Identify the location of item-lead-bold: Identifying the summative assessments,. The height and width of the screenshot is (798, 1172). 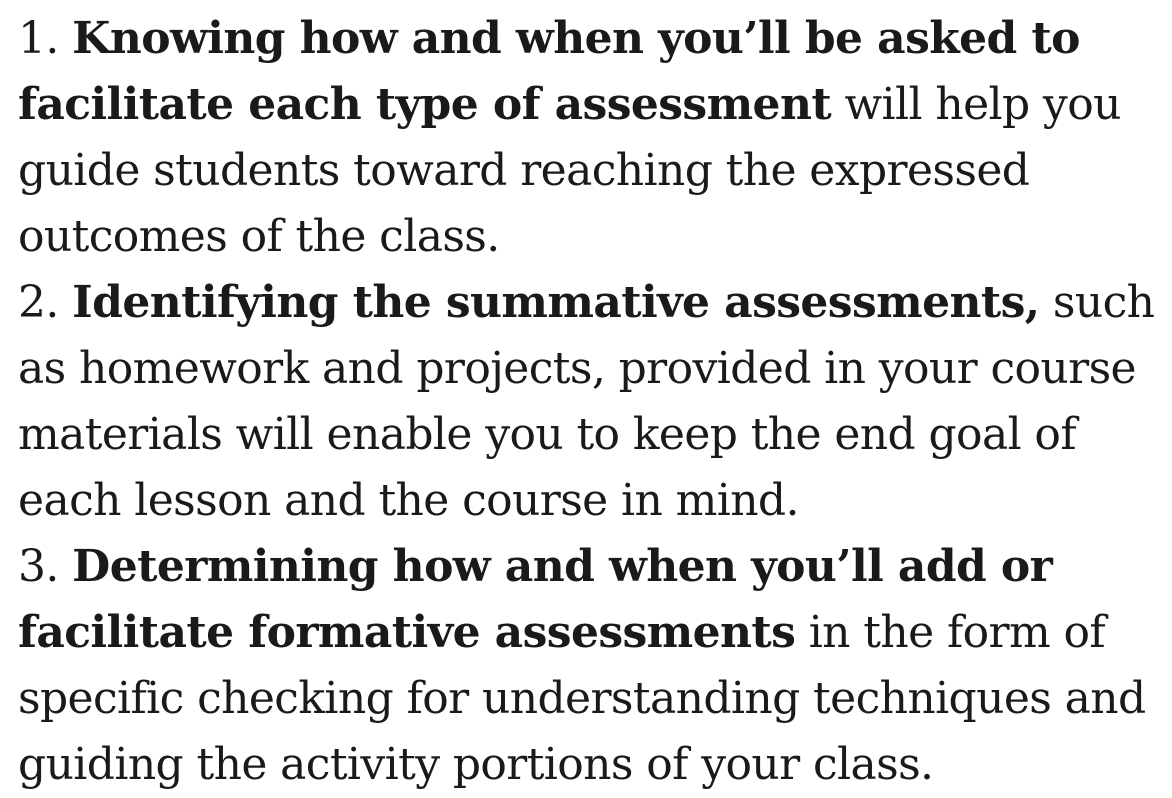
(556, 302).